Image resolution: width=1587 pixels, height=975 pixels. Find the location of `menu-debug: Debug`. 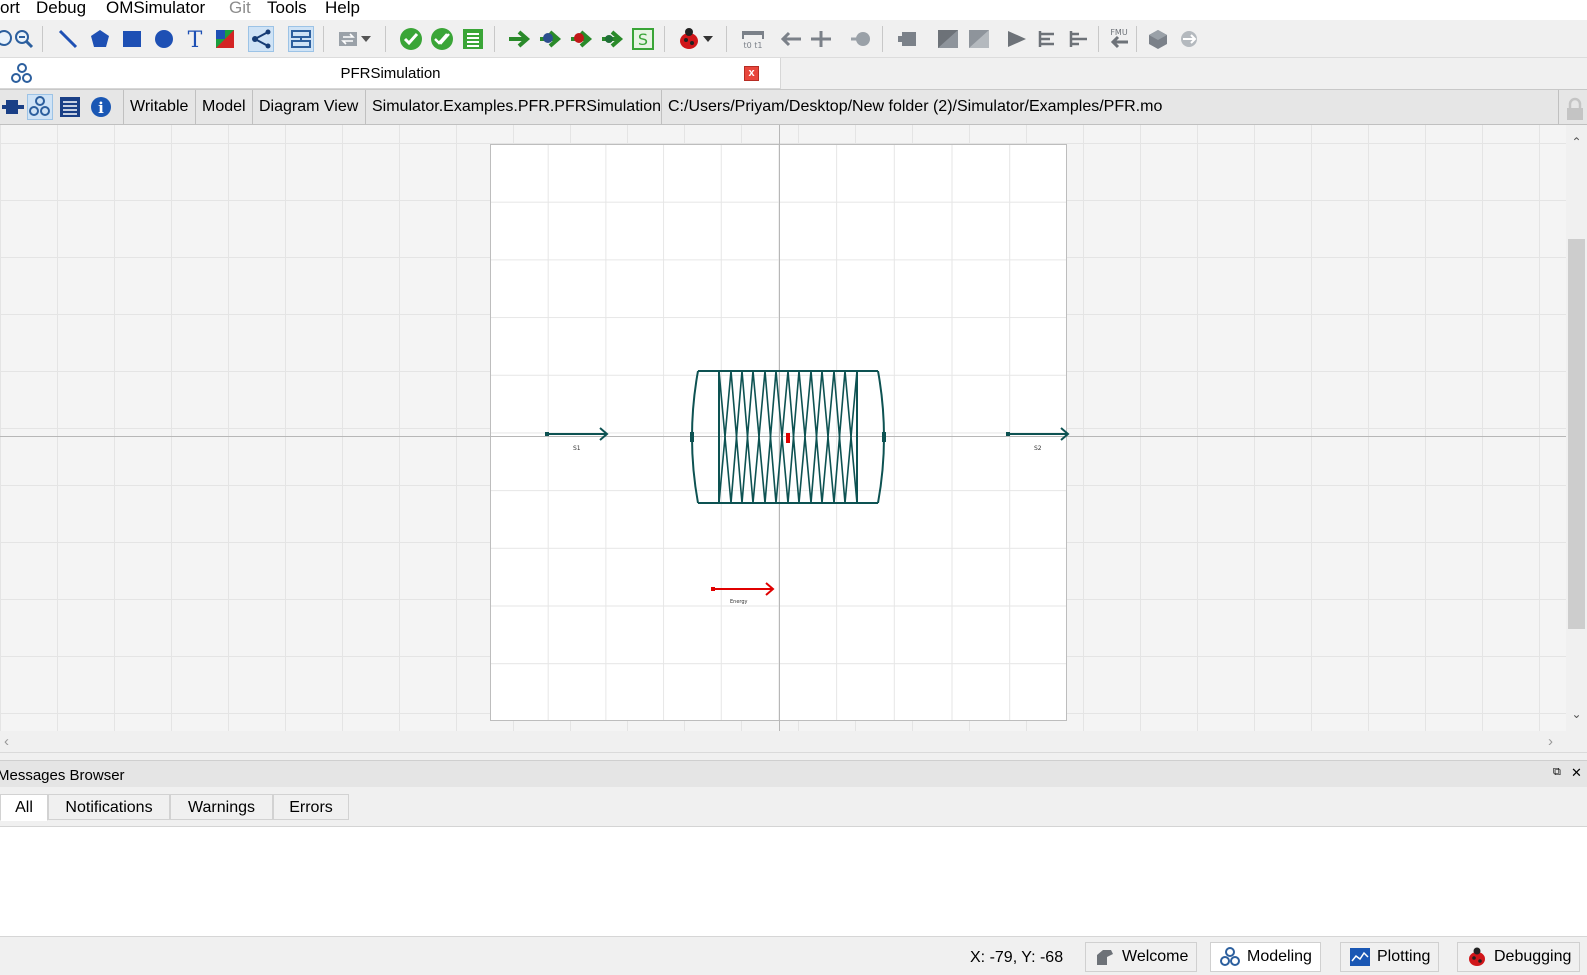

menu-debug: Debug is located at coordinates (61, 9).